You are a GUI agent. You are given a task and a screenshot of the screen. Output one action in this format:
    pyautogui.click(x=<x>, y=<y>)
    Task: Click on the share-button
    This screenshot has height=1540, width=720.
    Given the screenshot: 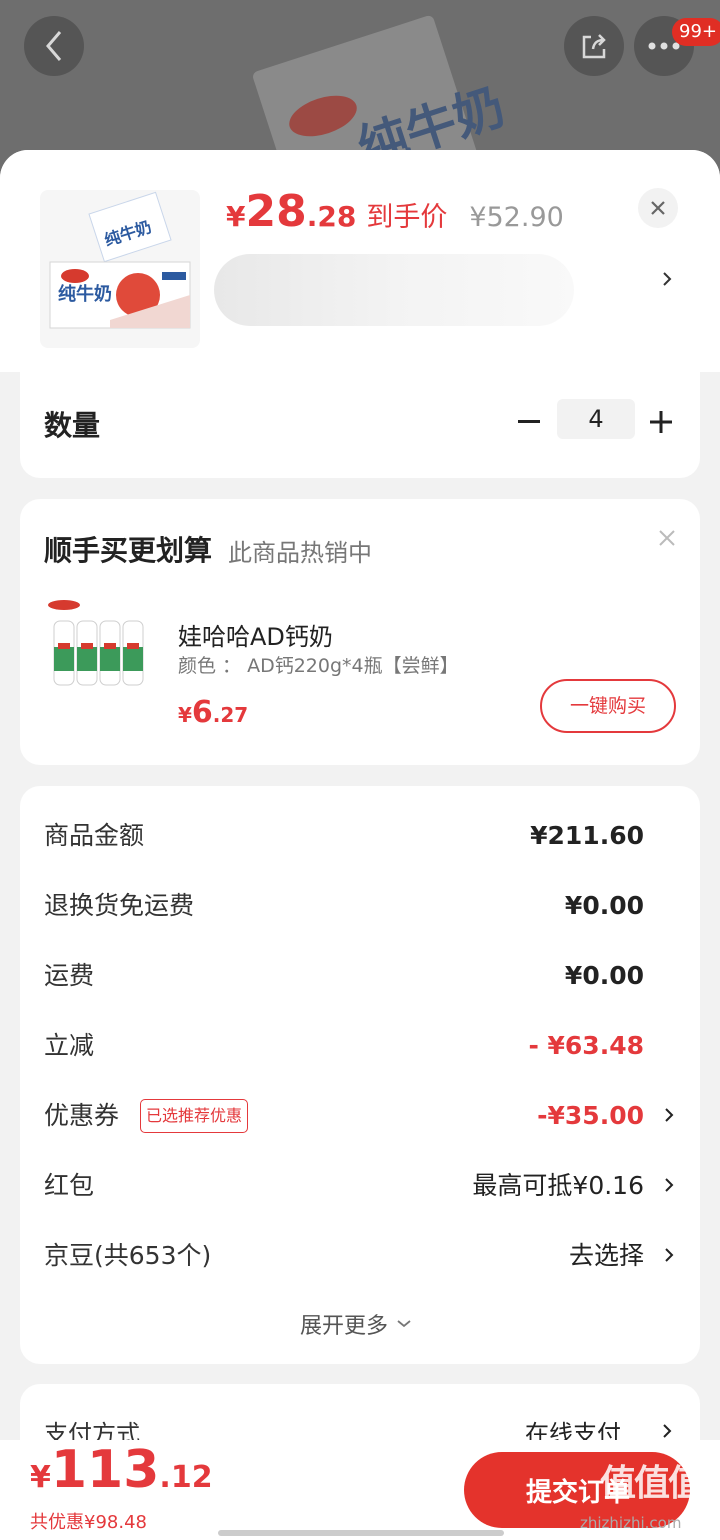 What is the action you would take?
    pyautogui.click(x=594, y=46)
    